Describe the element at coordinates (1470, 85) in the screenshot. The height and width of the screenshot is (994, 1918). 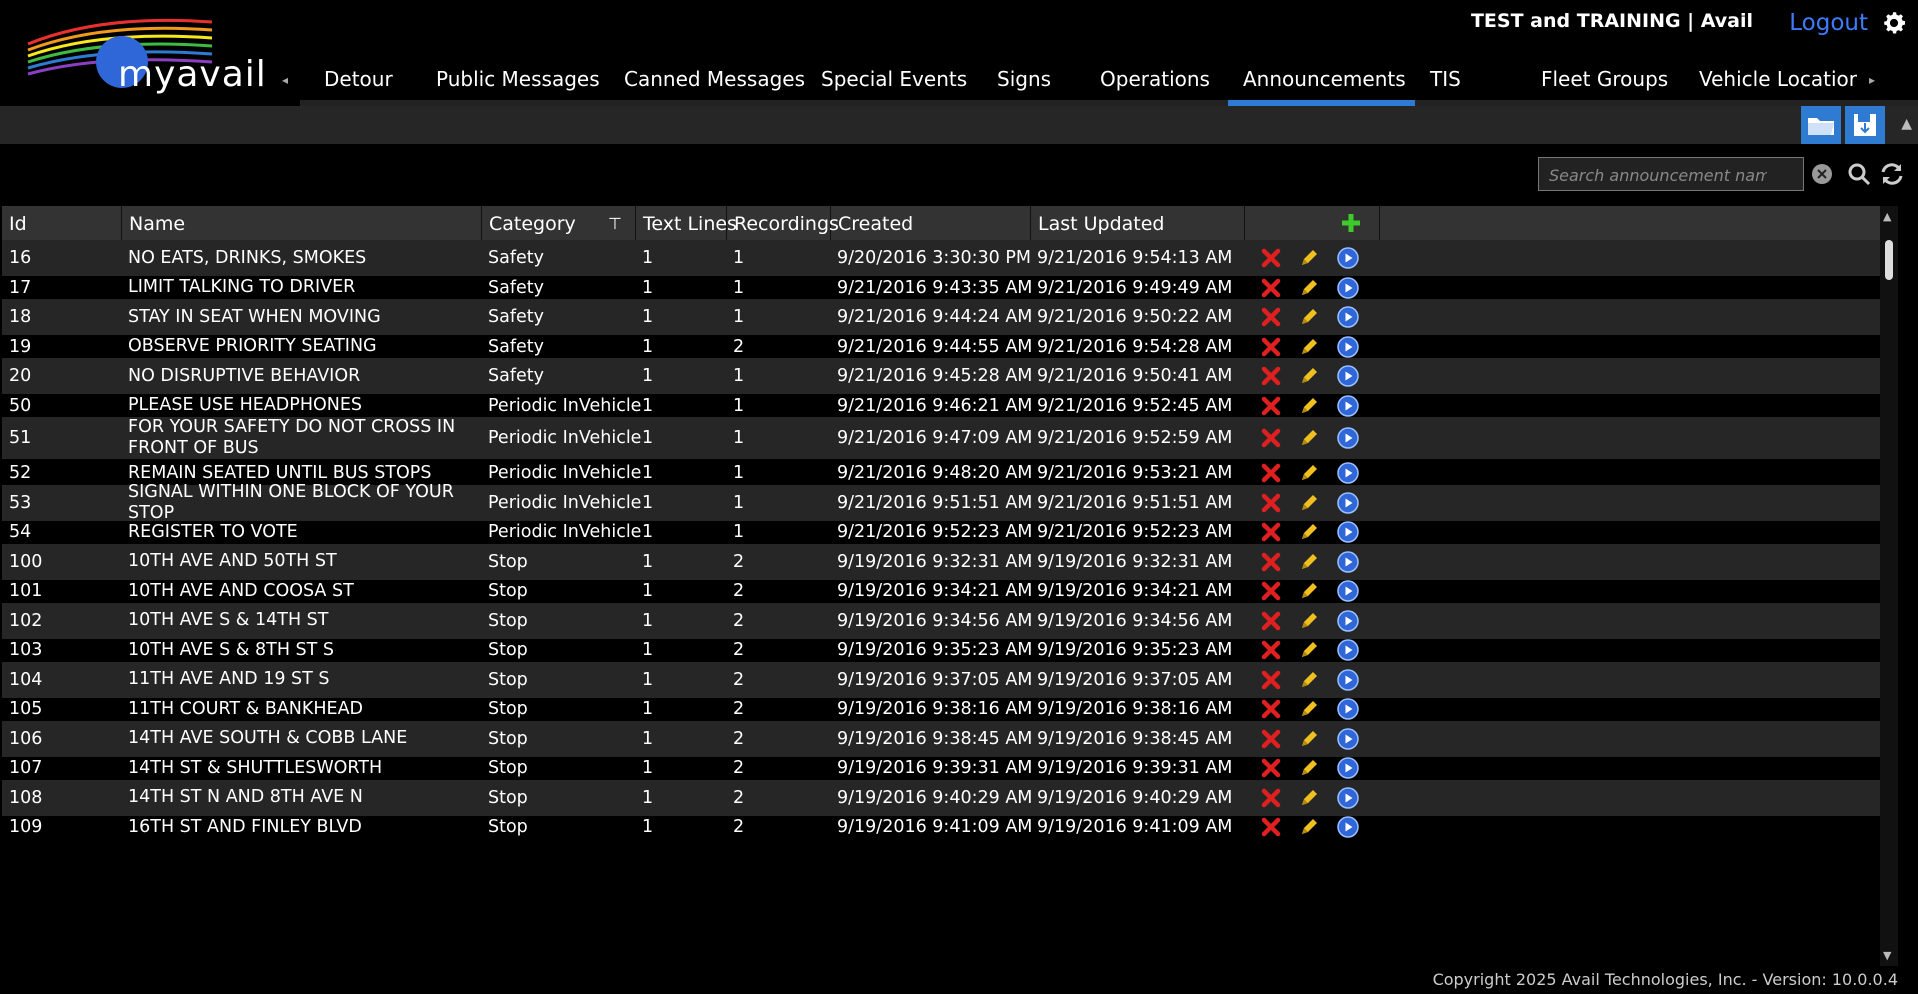
I see `tab-tis: TIS` at that location.